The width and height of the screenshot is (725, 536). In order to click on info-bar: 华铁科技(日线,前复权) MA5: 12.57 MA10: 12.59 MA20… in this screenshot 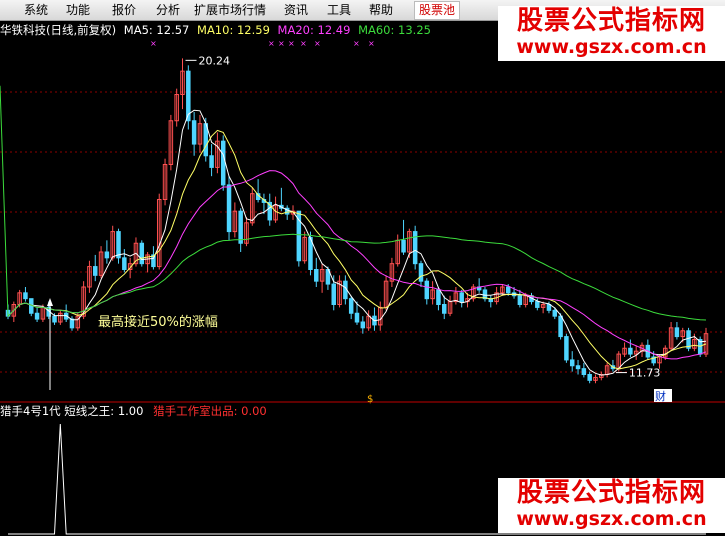, I will do `click(250, 30)`.